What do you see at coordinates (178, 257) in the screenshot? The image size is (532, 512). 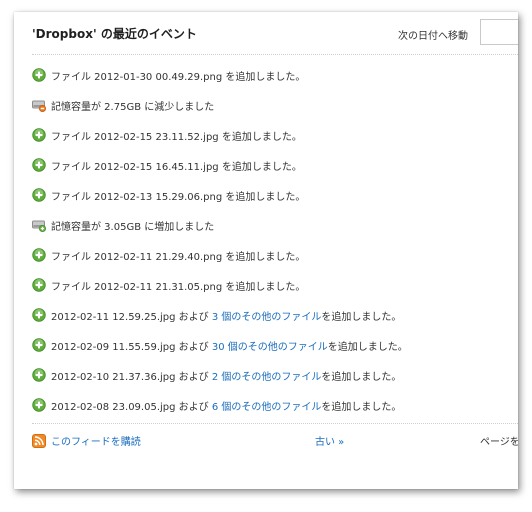 I see `event-text: ファイル 2012-02-11 21.29.40.png を追加しました。` at bounding box center [178, 257].